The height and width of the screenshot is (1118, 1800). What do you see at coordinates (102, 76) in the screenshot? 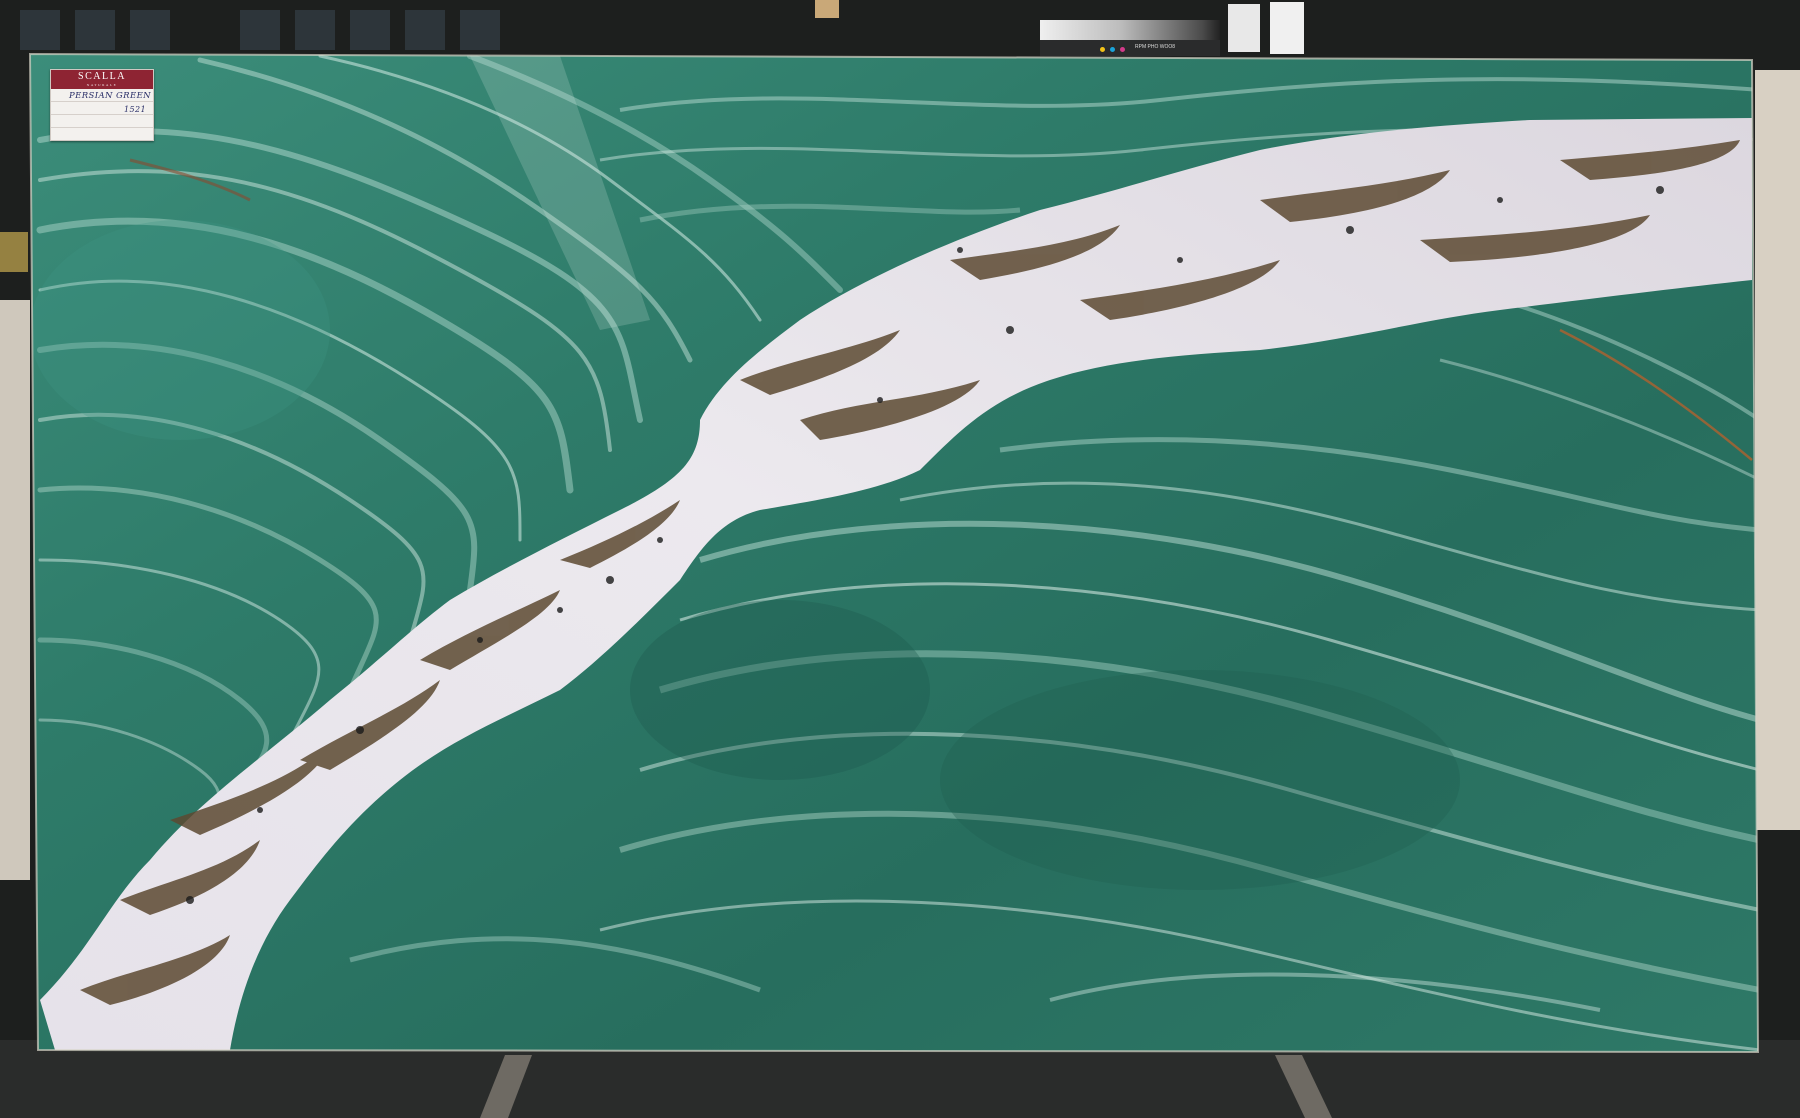
I see `label-brand: SCALLA` at bounding box center [102, 76].